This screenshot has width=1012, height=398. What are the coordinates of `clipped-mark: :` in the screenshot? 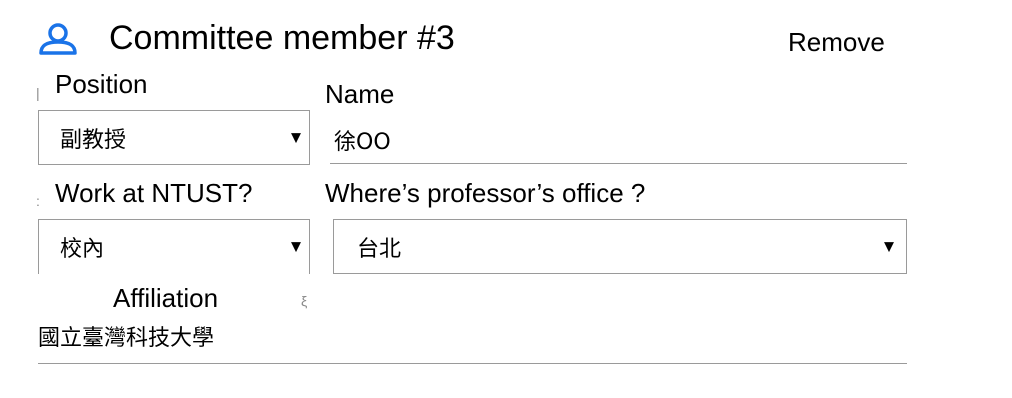 It's located at (38, 201).